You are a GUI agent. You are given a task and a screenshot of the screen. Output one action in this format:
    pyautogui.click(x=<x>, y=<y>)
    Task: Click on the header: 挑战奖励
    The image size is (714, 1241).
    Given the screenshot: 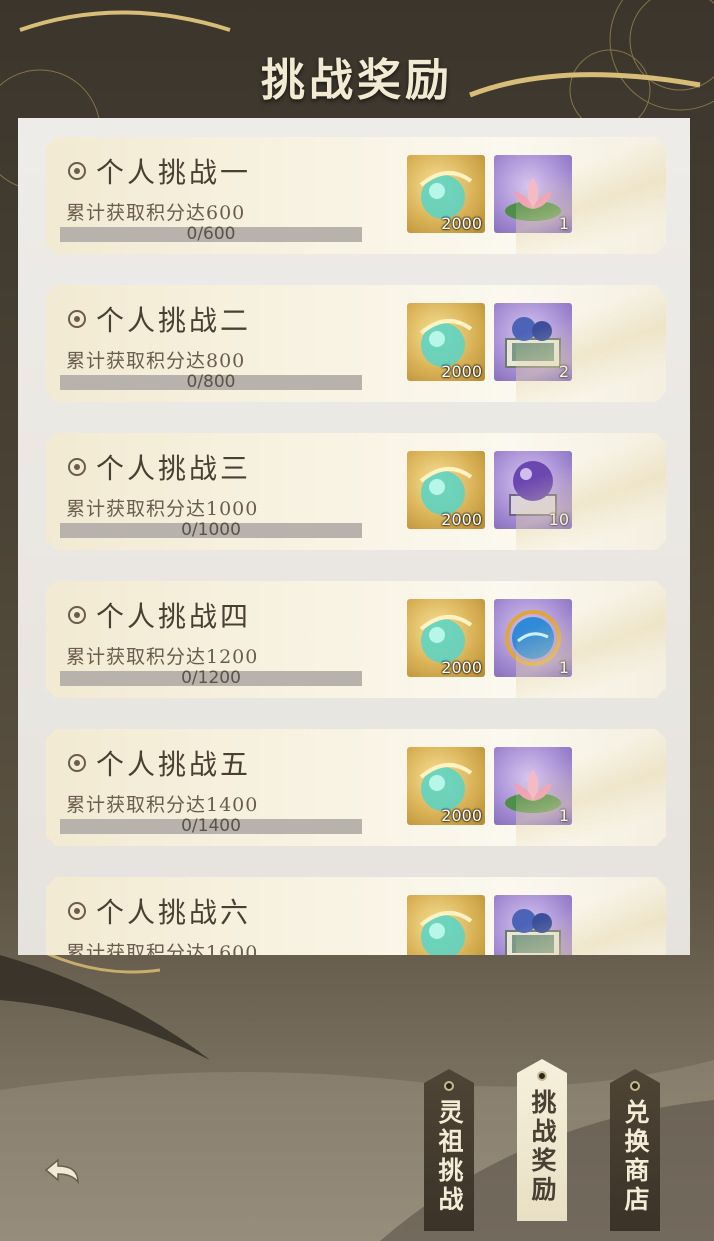 What is the action you would take?
    pyautogui.click(x=357, y=59)
    